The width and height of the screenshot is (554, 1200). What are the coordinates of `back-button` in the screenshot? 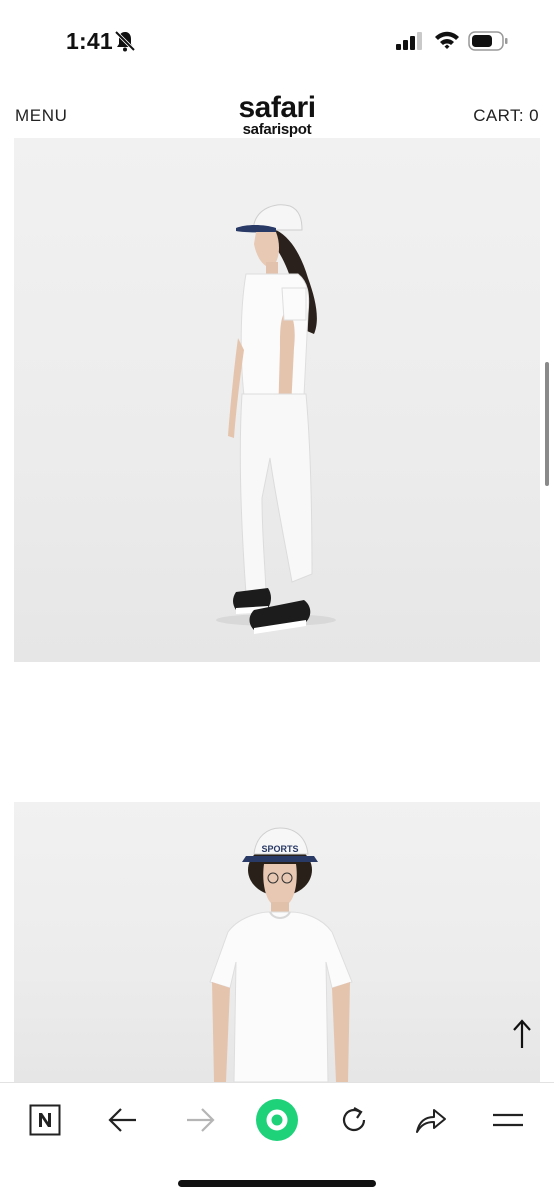 It's located at (123, 1120).